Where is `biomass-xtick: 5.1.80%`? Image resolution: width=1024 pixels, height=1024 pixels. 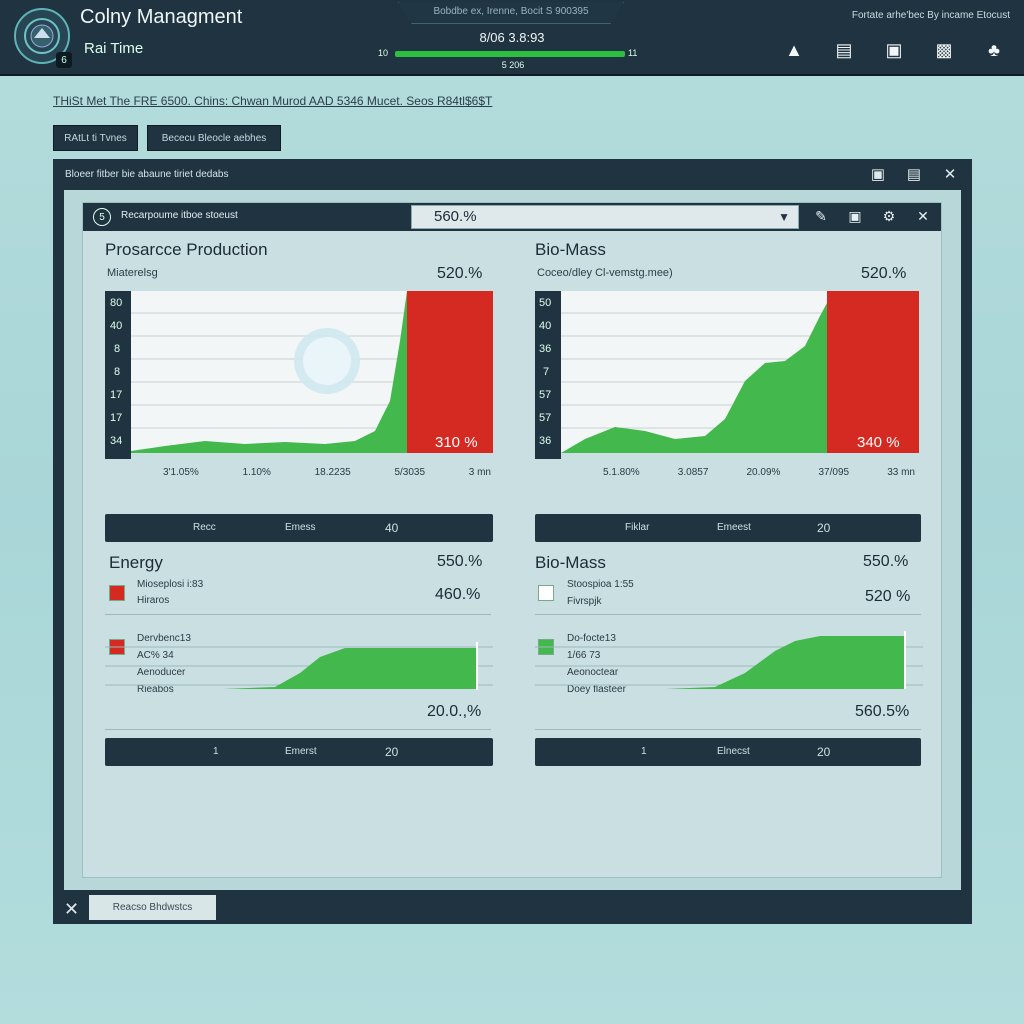 biomass-xtick: 5.1.80% is located at coordinates (621, 472).